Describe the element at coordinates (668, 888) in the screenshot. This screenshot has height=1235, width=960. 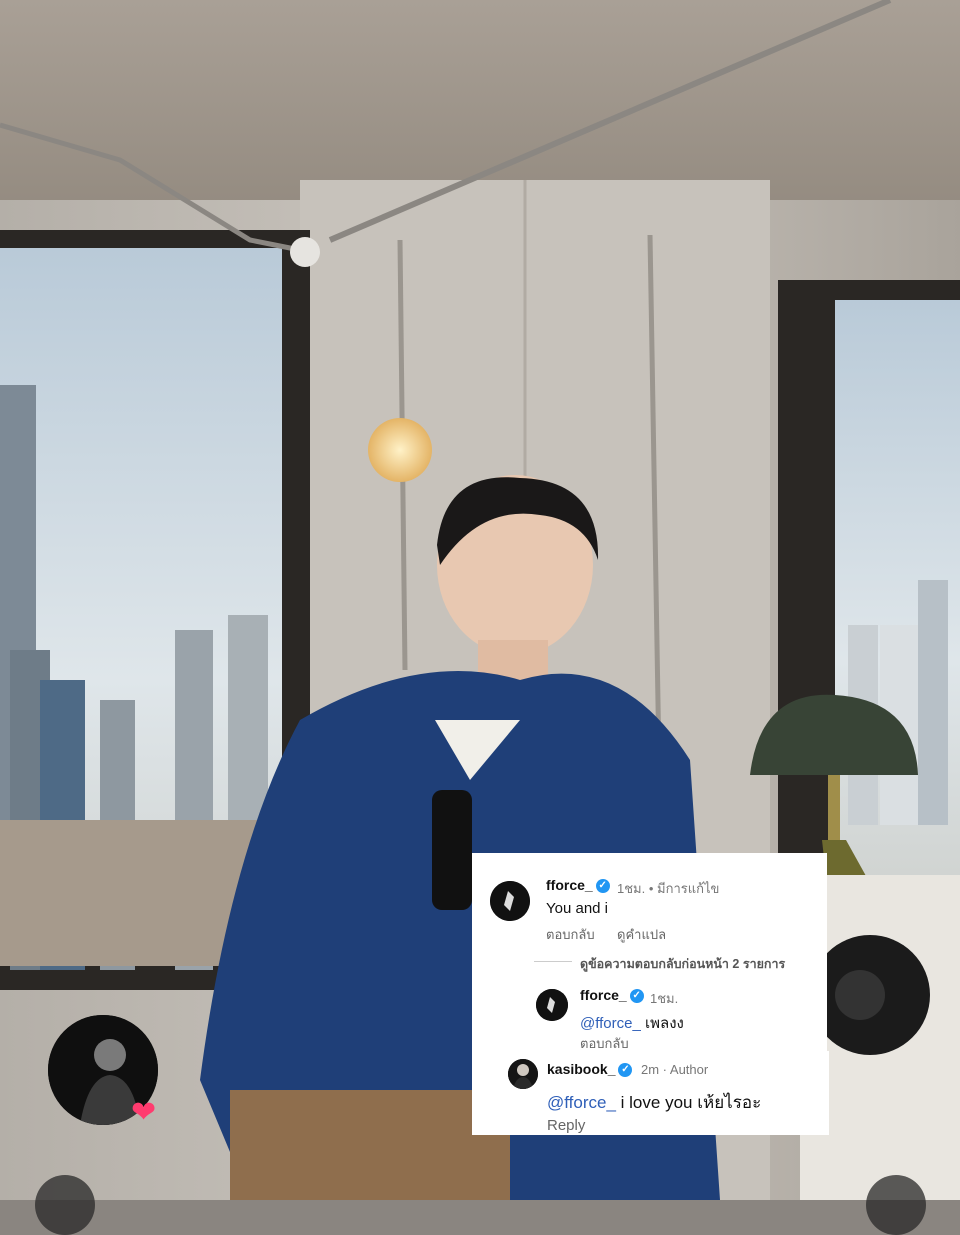
I see `comment-time: 1ชม. • มีการแก้ไข` at that location.